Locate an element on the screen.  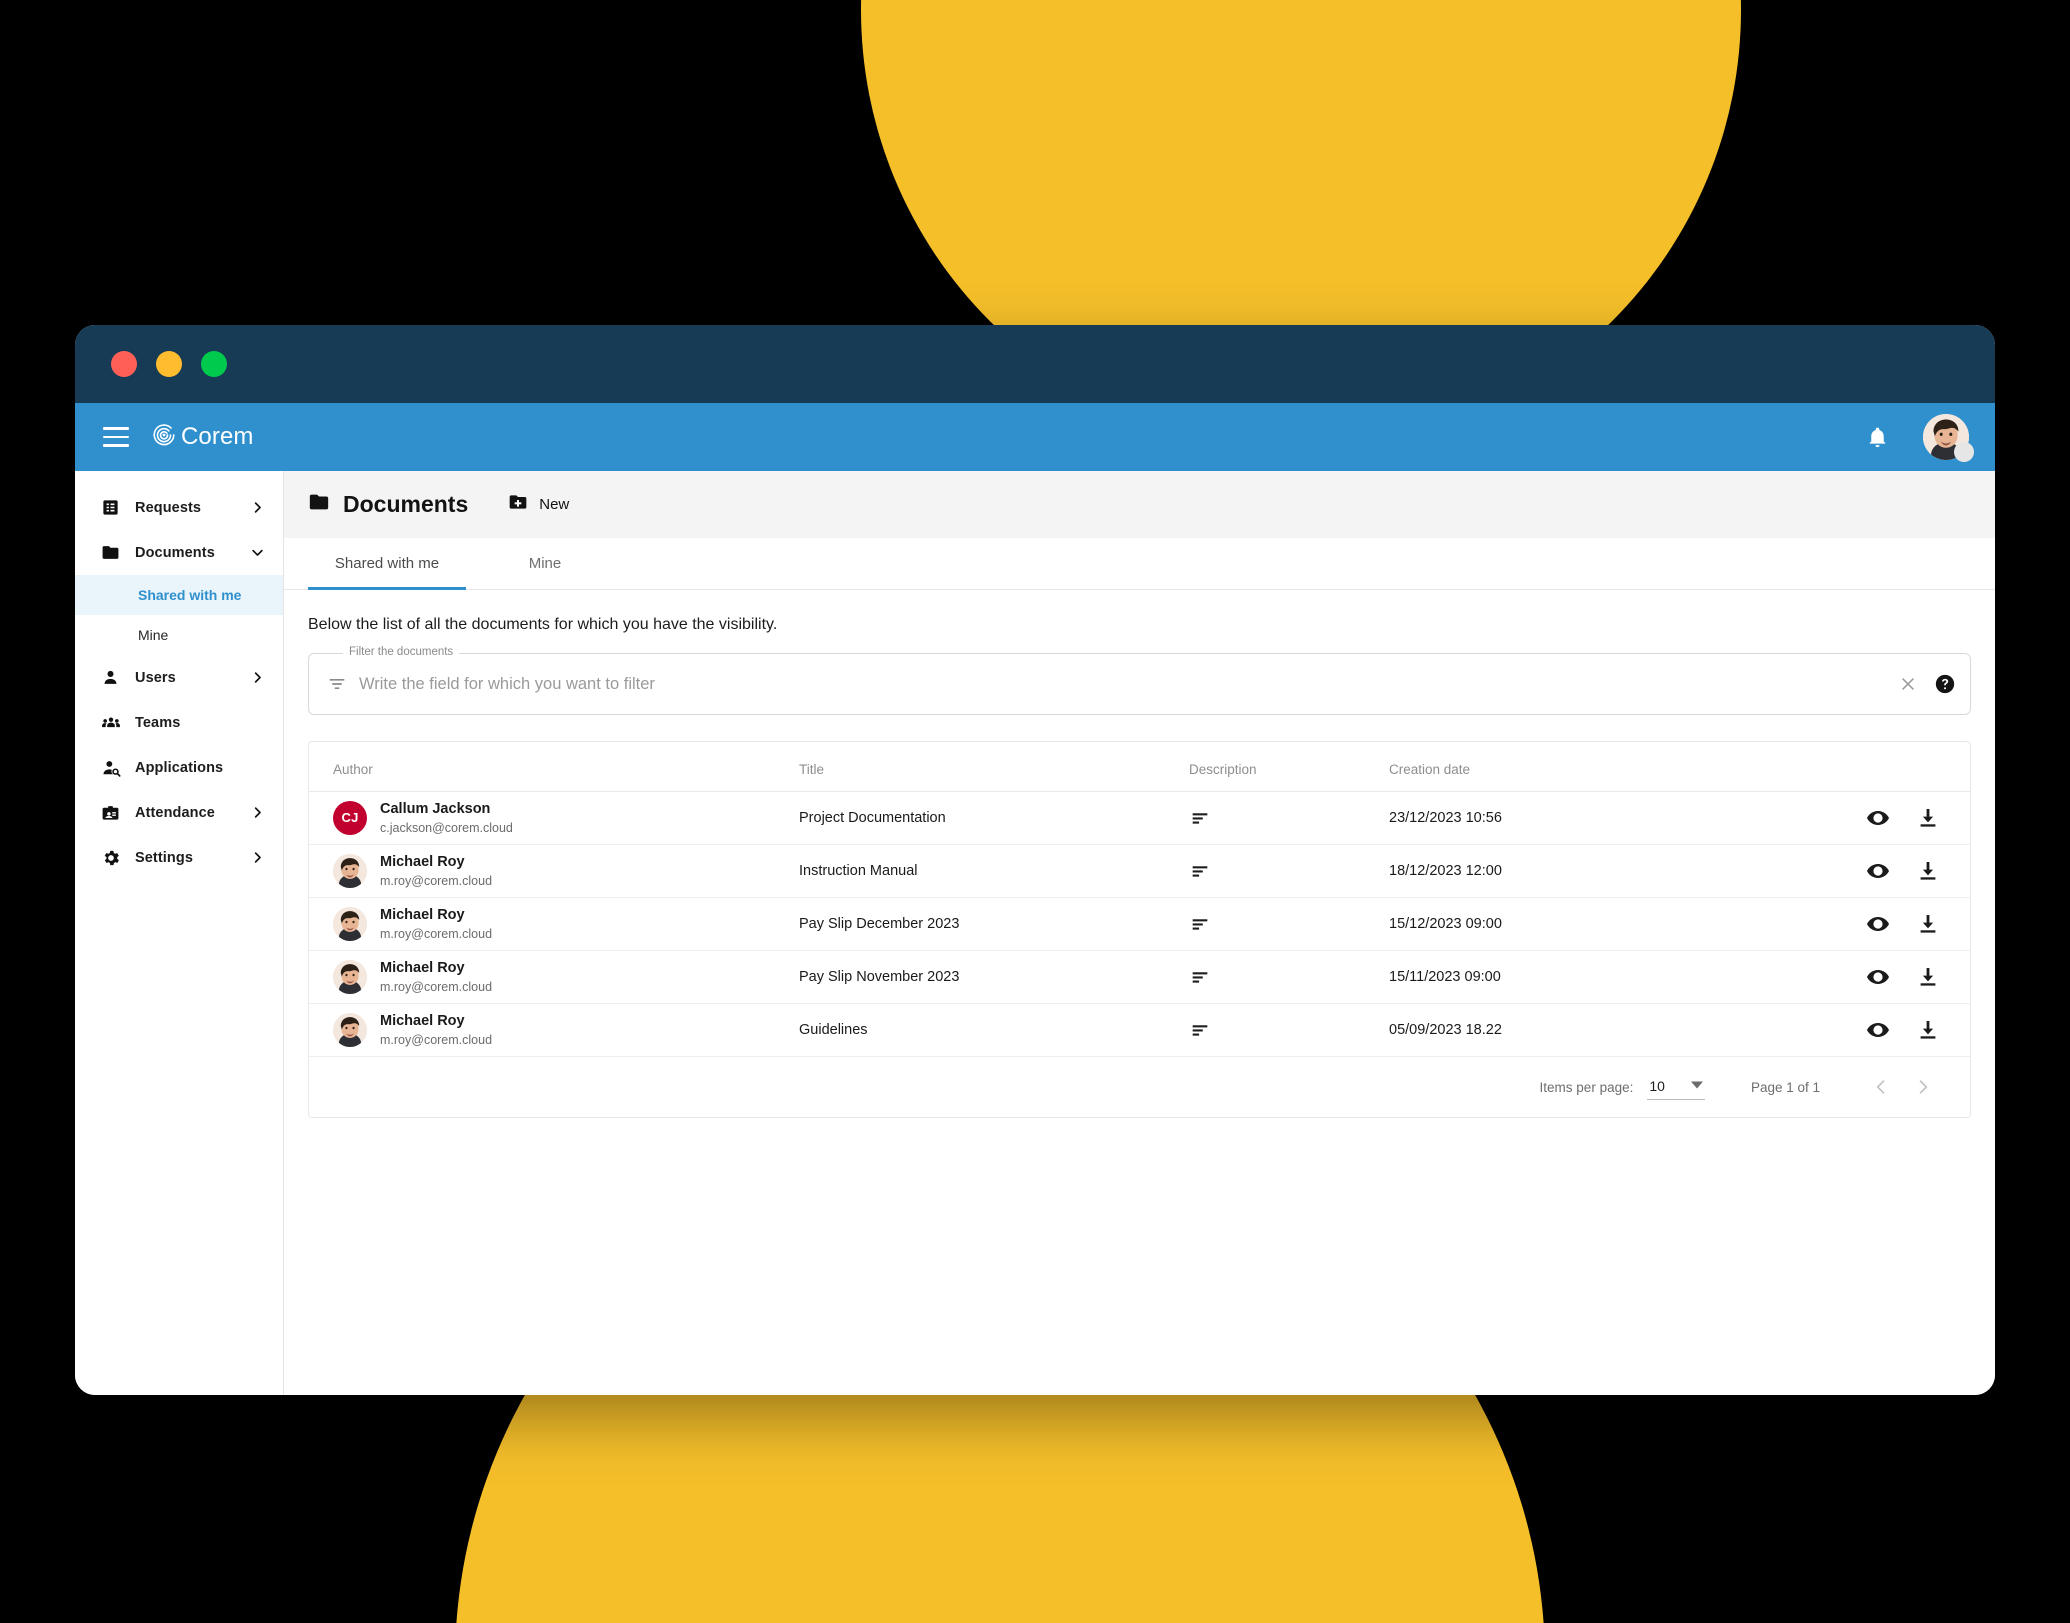
folder-icon is located at coordinates (319, 504).